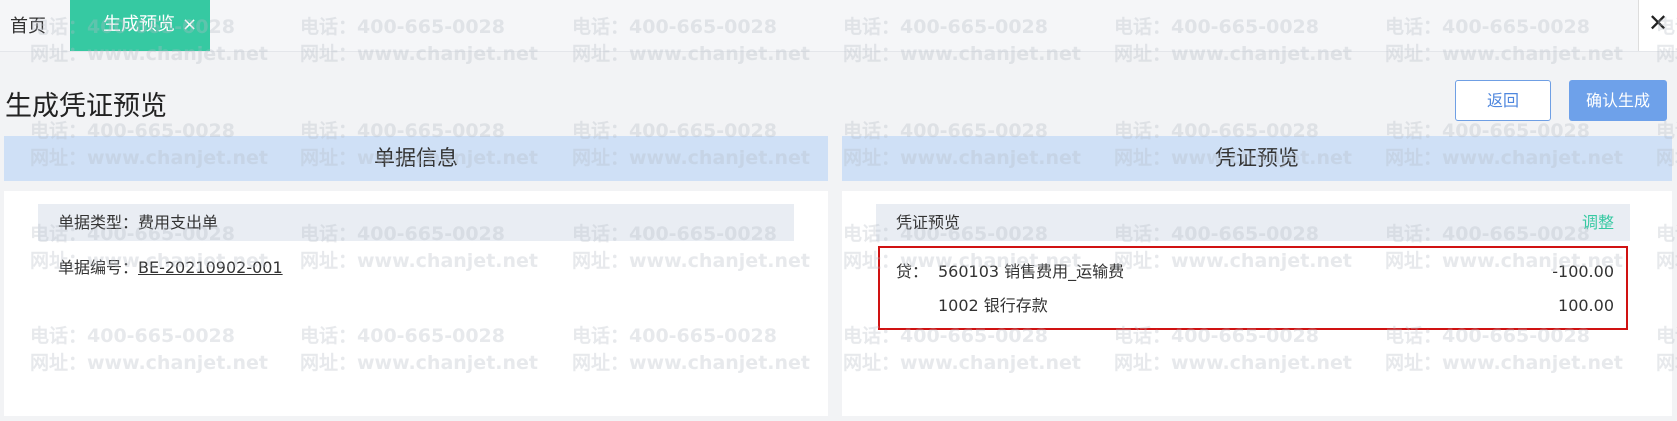  Describe the element at coordinates (189, 24) in the screenshot. I see `tab-close-icon: ×` at that location.